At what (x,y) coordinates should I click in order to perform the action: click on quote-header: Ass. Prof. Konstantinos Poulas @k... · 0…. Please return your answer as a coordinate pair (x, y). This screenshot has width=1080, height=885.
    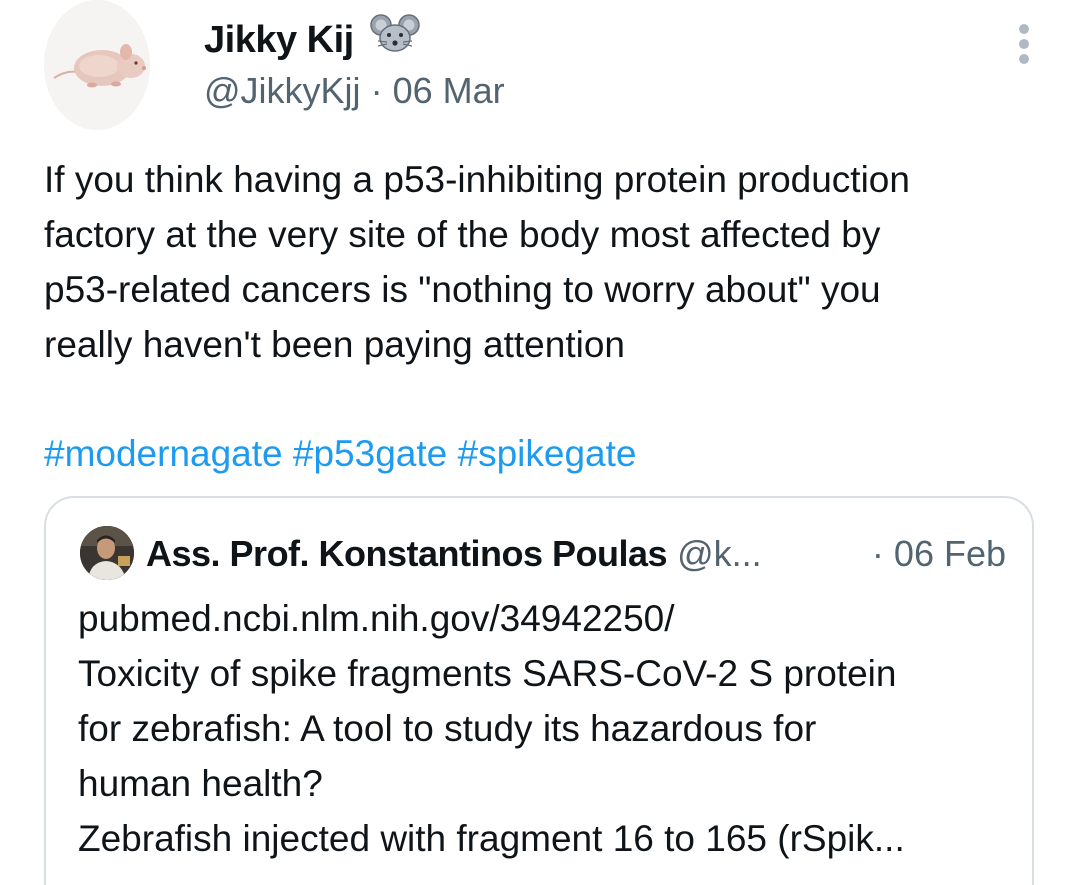
    Looking at the image, I should click on (586, 554).